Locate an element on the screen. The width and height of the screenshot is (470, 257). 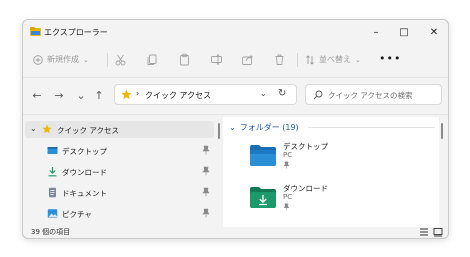
command-bar: 新規作成 ⌄ 並べ替え ⌄ ••• is located at coordinates (235, 60).